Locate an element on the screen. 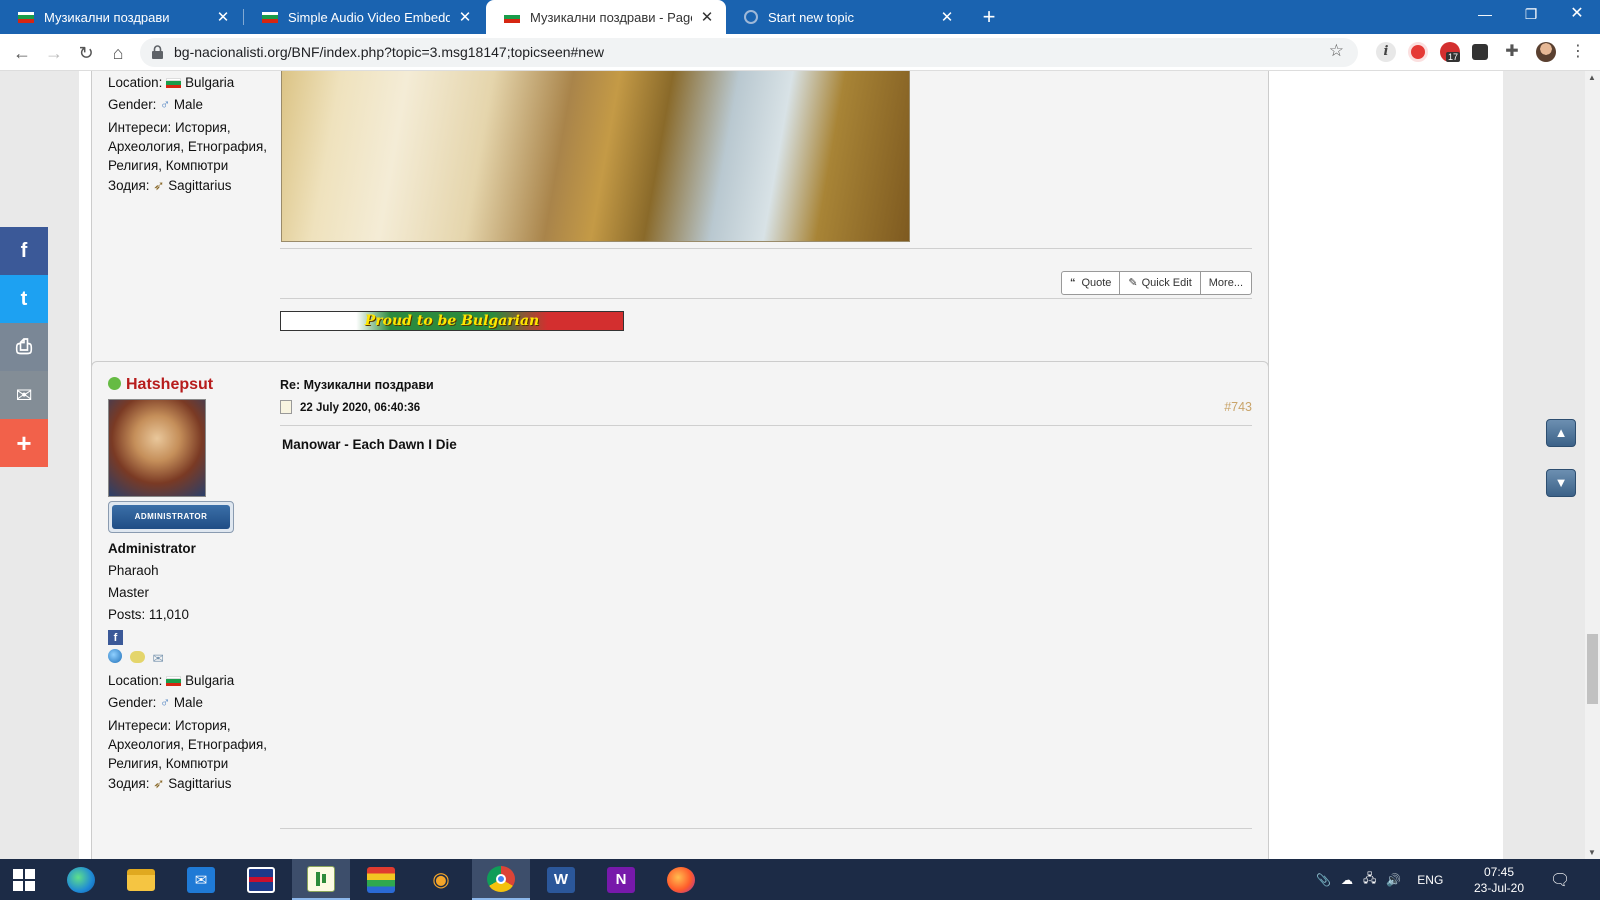 This screenshot has height=900, width=1600. video-player is located at coordinates (595, 156).